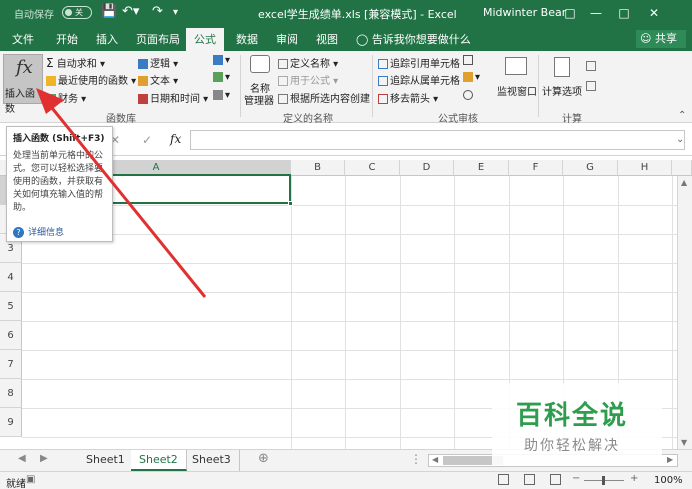 This screenshot has width=692, height=489. Describe the element at coordinates (30, 479) in the screenshot. I see `macro-record-icon: ▣` at that location.